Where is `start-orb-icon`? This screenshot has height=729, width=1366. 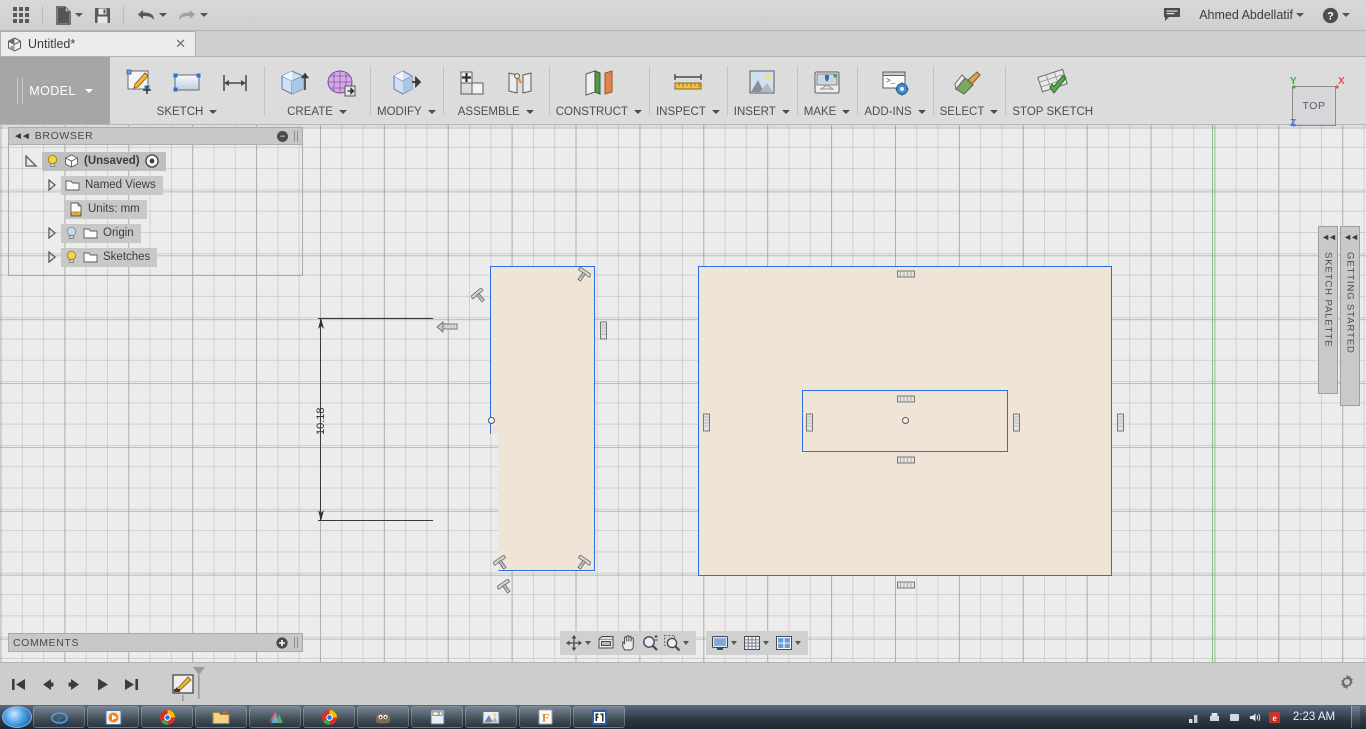 start-orb-icon is located at coordinates (17, 717).